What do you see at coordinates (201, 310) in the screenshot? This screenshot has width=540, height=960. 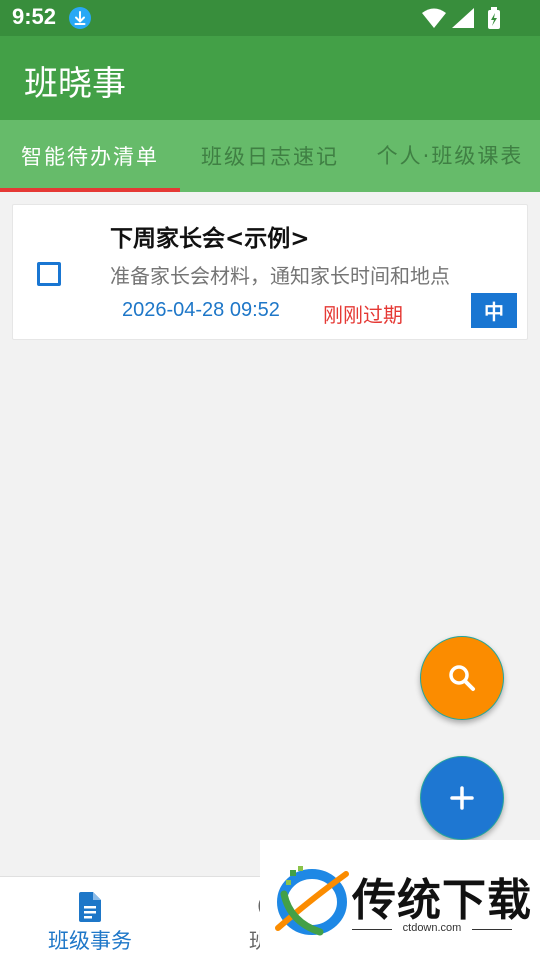 I see `task-datetime: 2026-04-28 09:52` at bounding box center [201, 310].